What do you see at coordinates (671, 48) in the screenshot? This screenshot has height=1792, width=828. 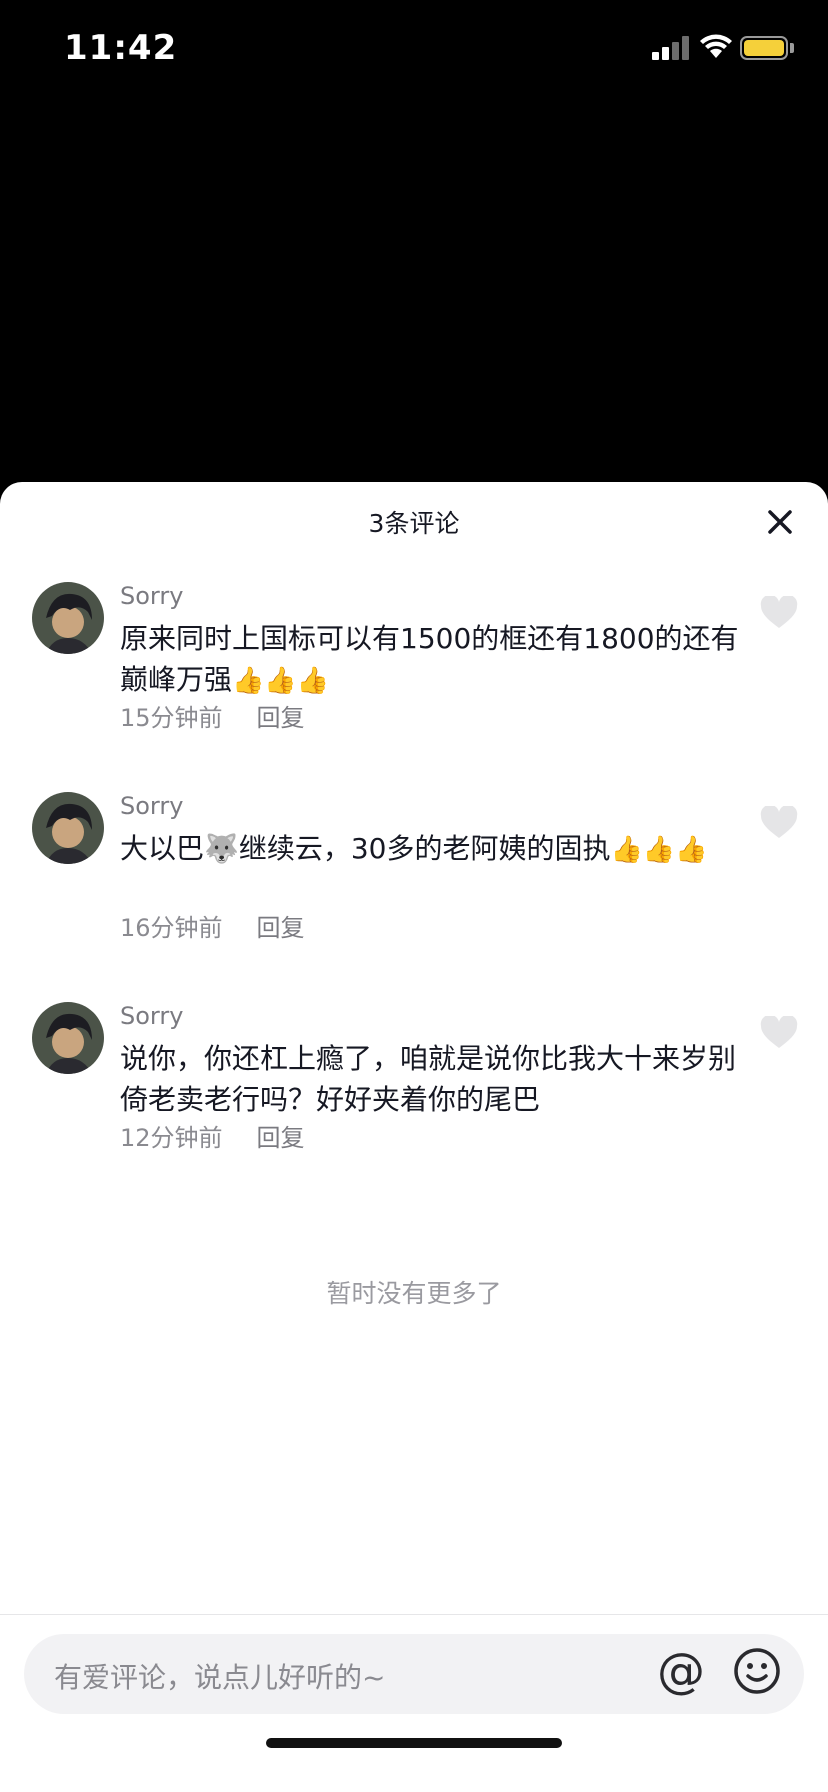 I see `signal-icon` at bounding box center [671, 48].